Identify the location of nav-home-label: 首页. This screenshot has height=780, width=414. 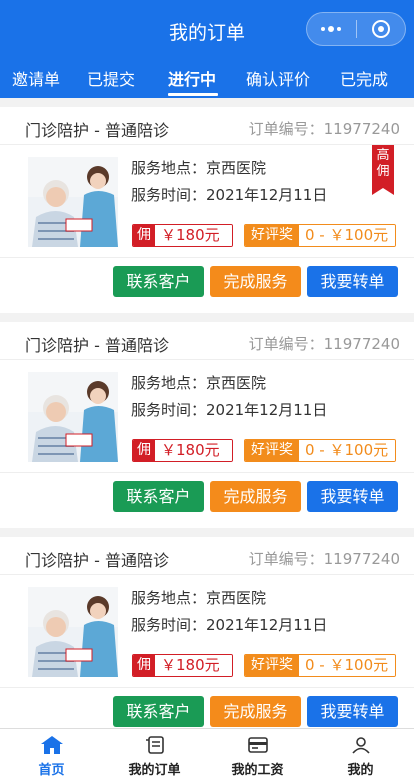
(51, 770).